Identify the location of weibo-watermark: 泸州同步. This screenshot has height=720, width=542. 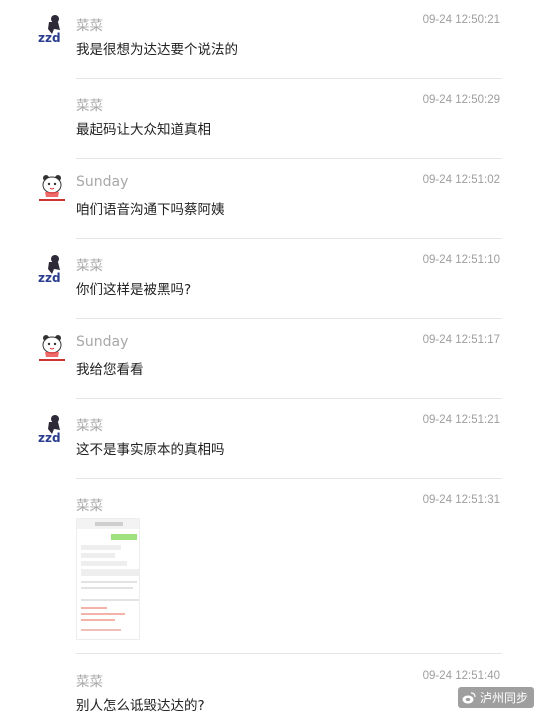
(495, 697).